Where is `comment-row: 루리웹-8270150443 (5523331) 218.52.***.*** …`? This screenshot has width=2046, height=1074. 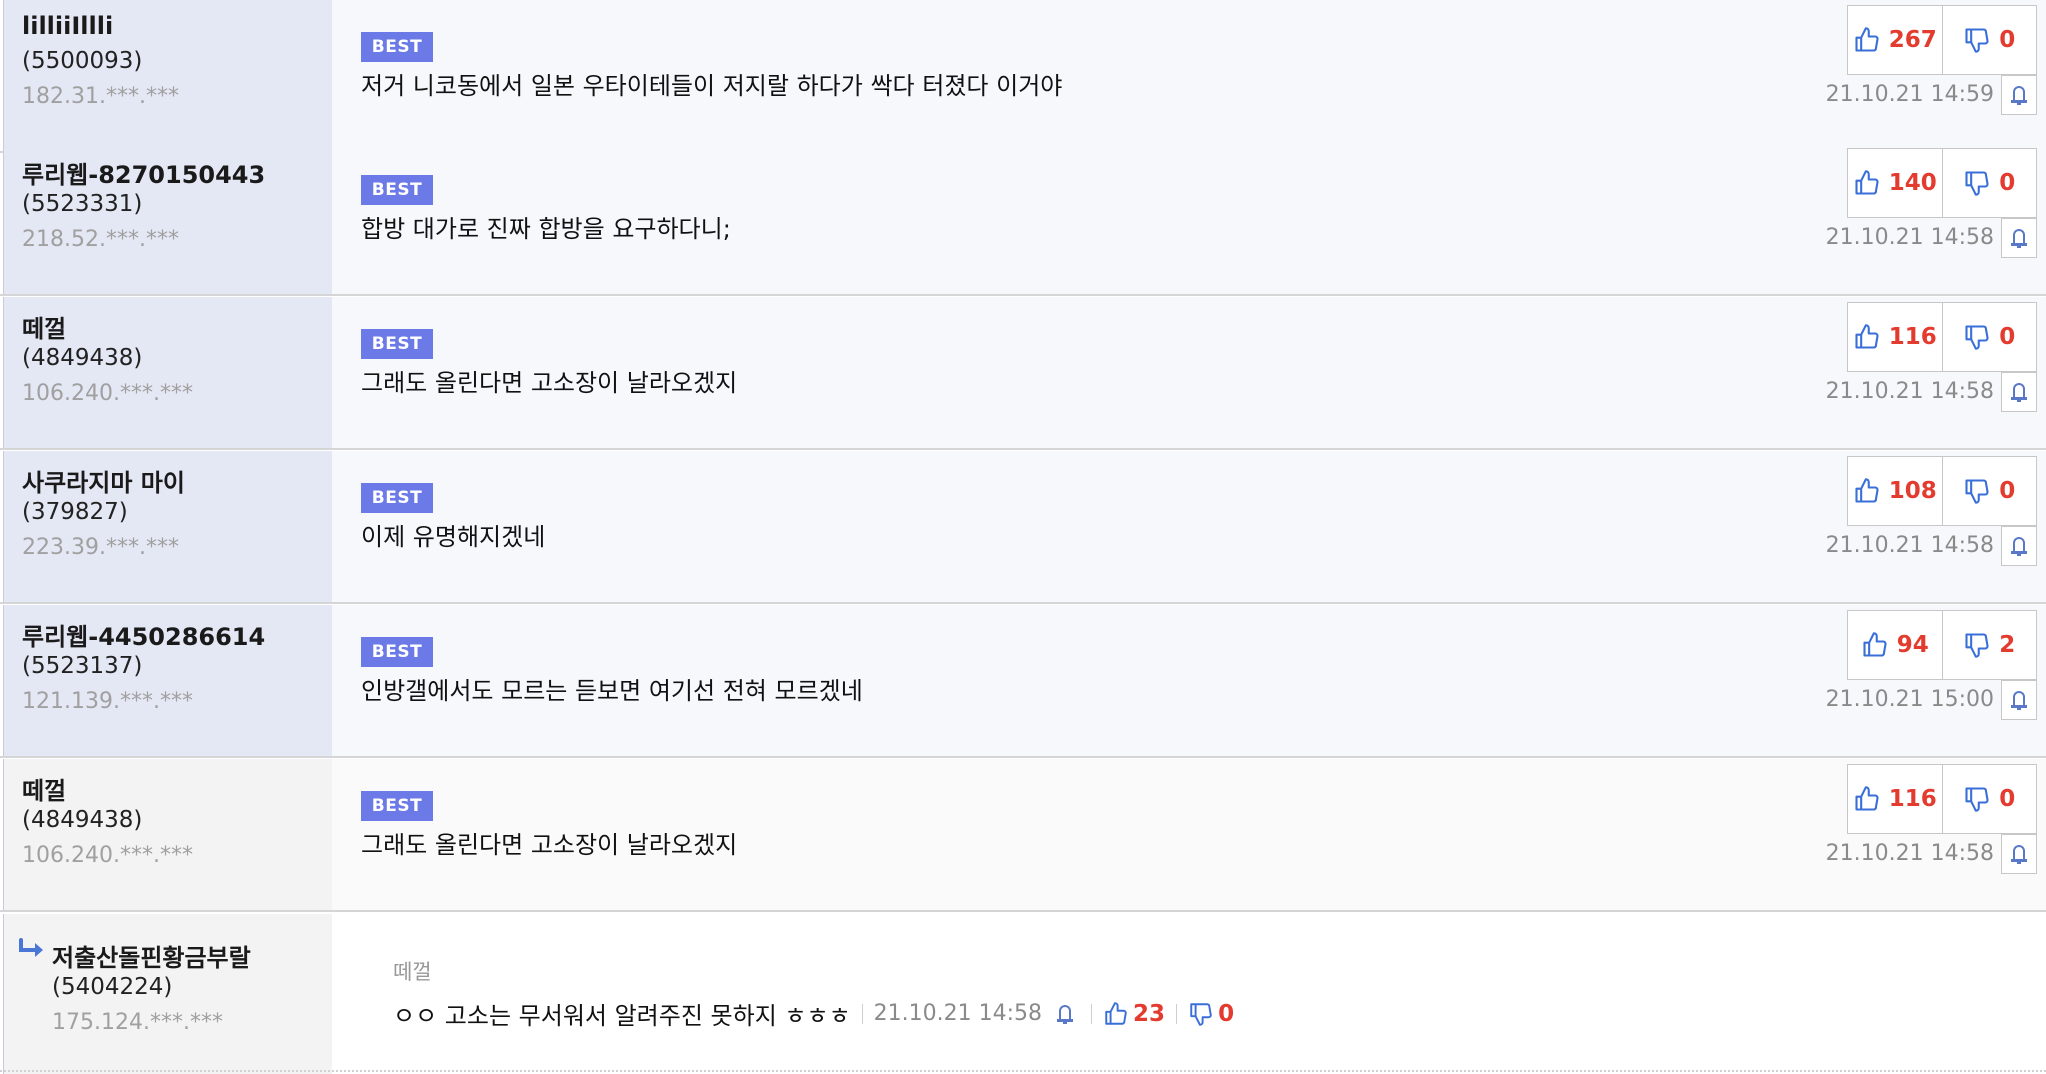 comment-row: 루리웹-8270150443 (5523331) 218.52.***.*** … is located at coordinates (1023, 219).